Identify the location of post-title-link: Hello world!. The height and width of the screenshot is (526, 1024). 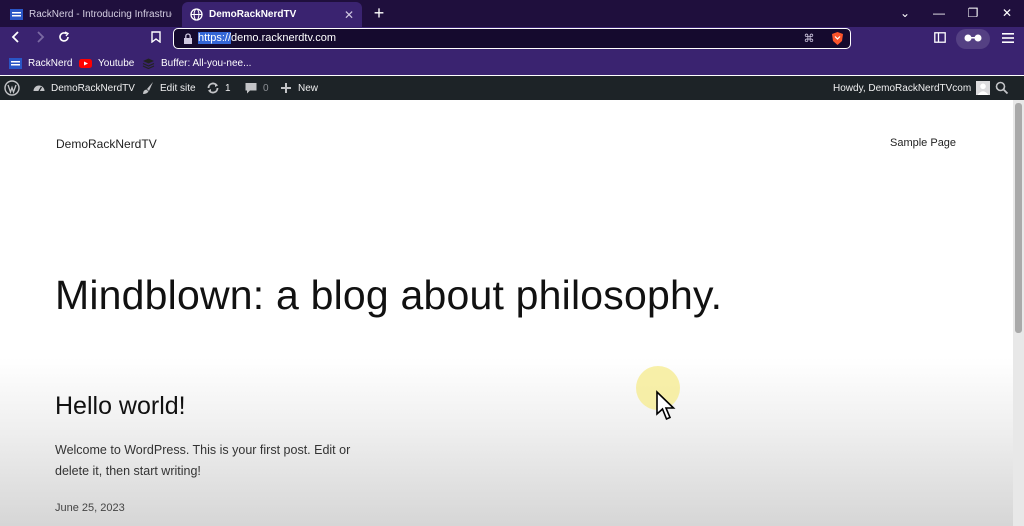
(120, 406).